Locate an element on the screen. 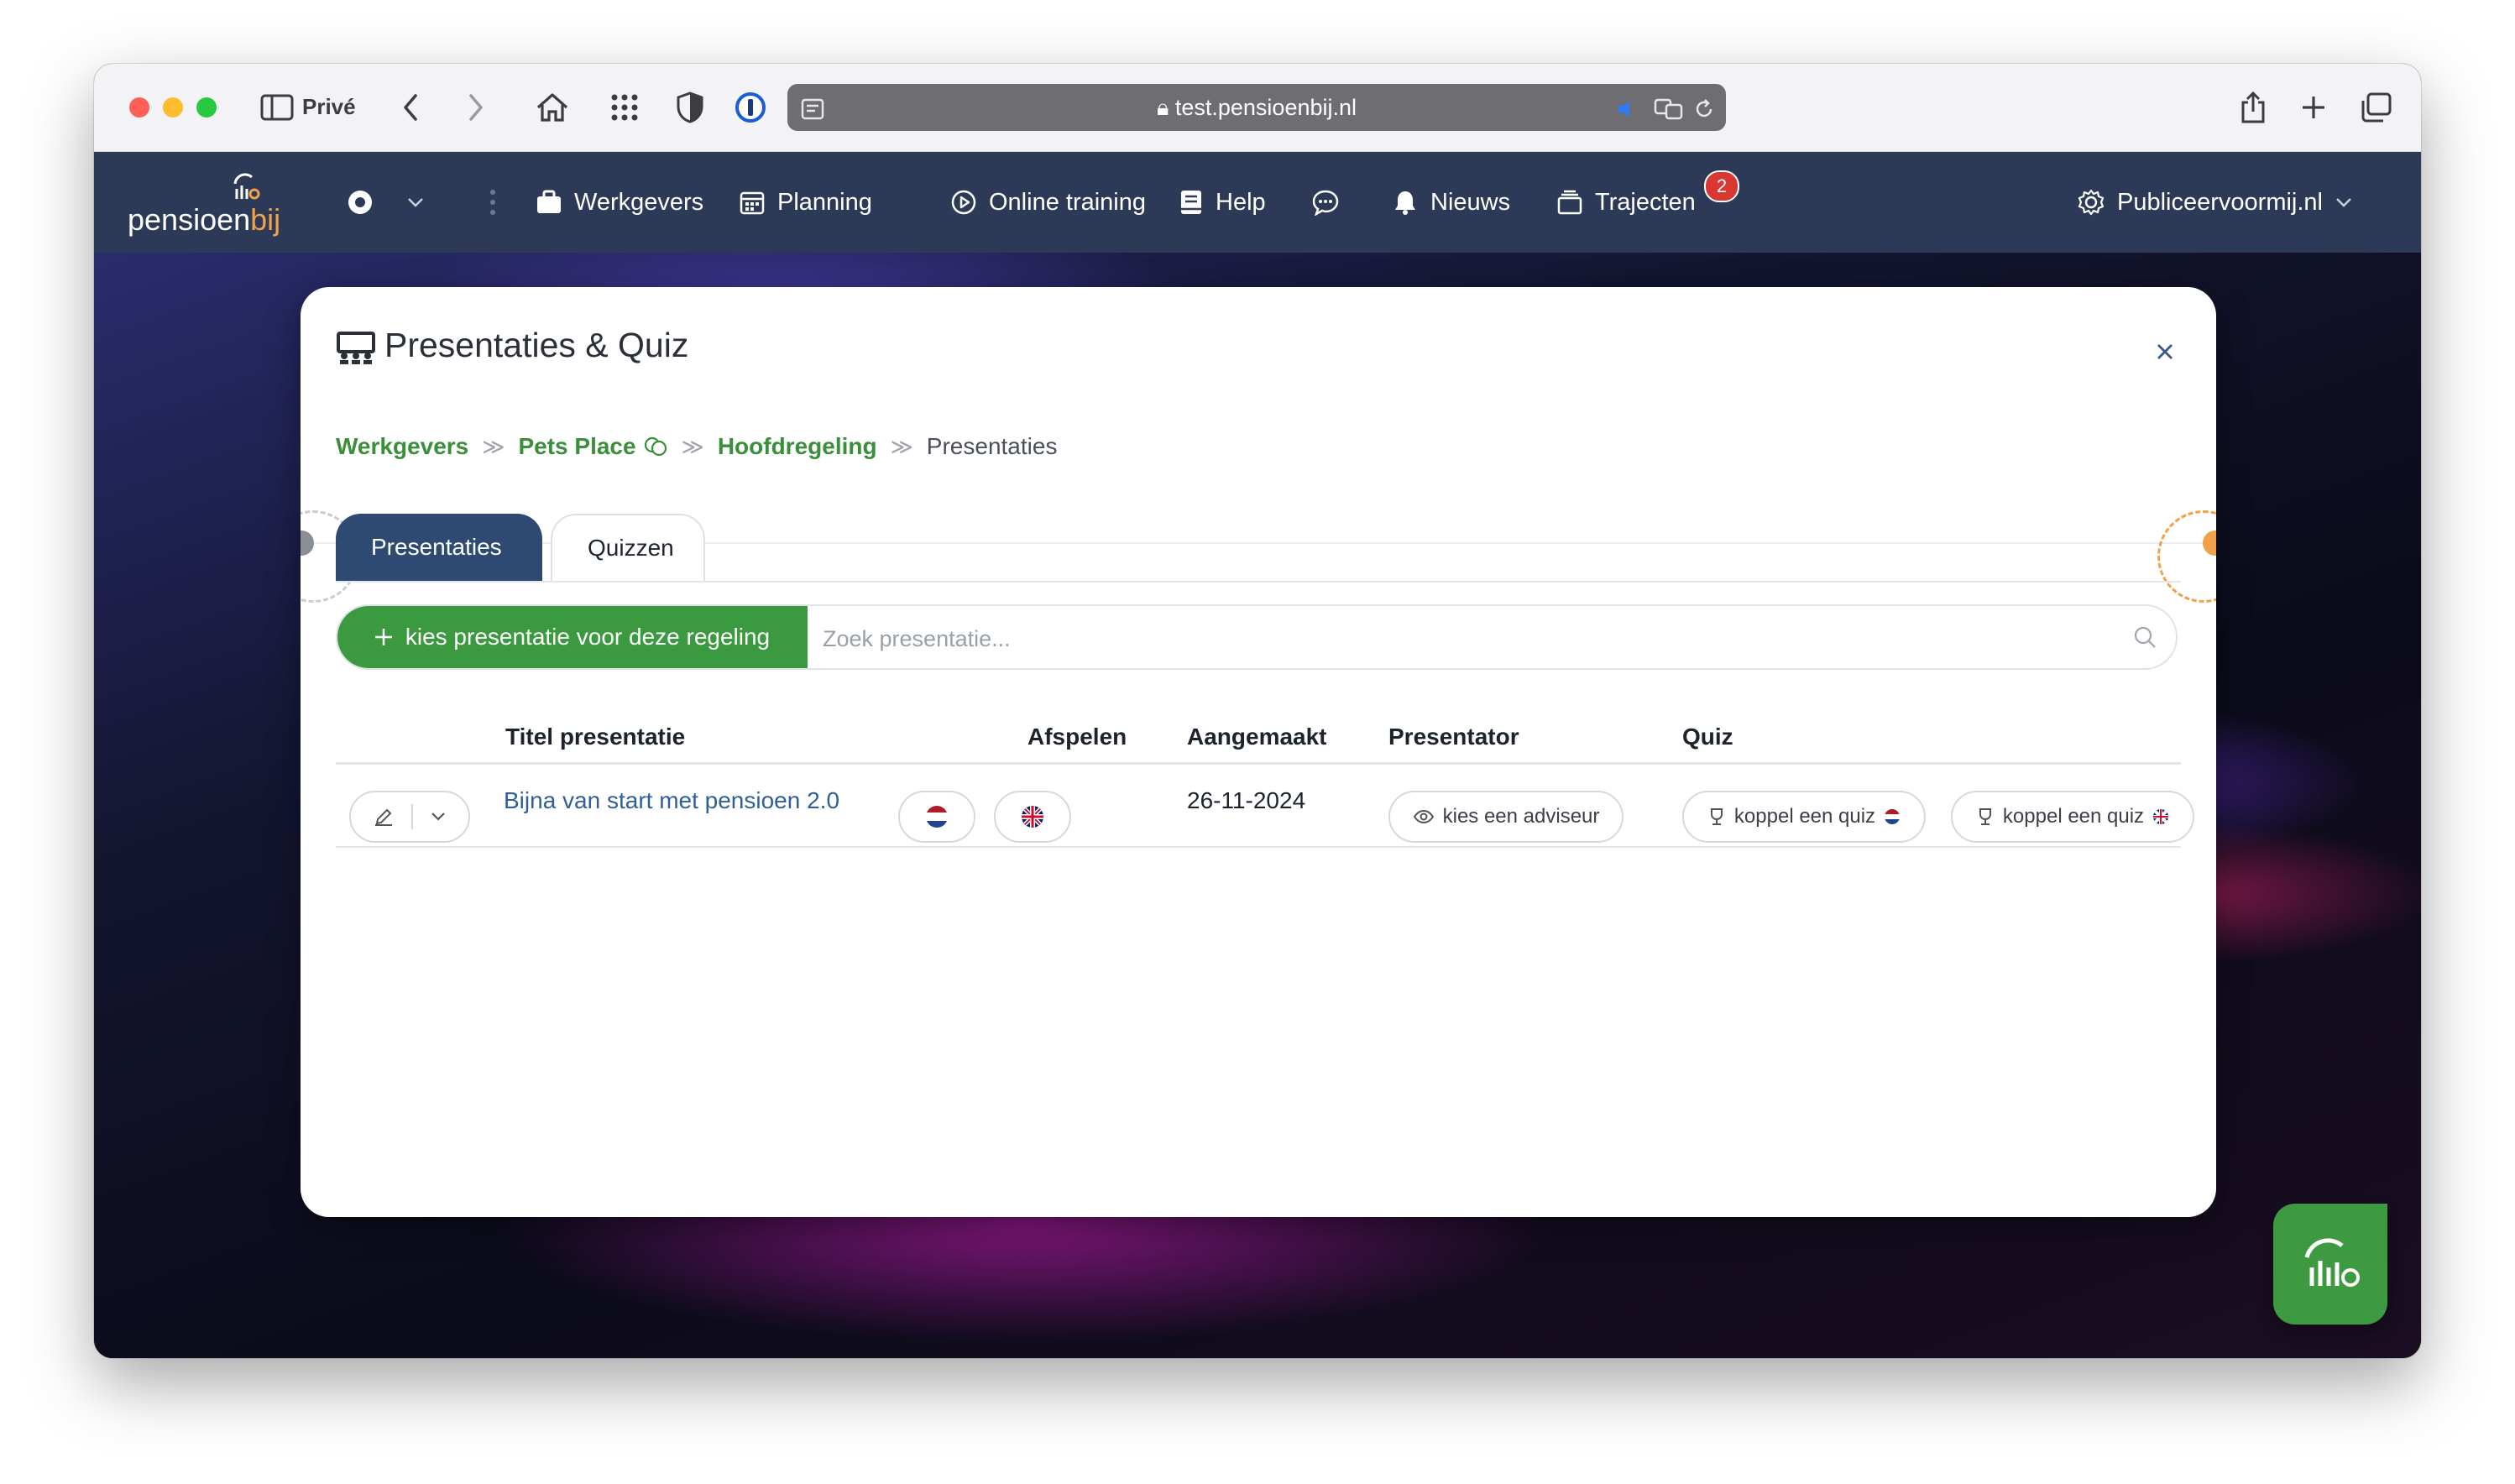 The image size is (2515, 1484). created-date: 26-11-2024 is located at coordinates (1246, 800).